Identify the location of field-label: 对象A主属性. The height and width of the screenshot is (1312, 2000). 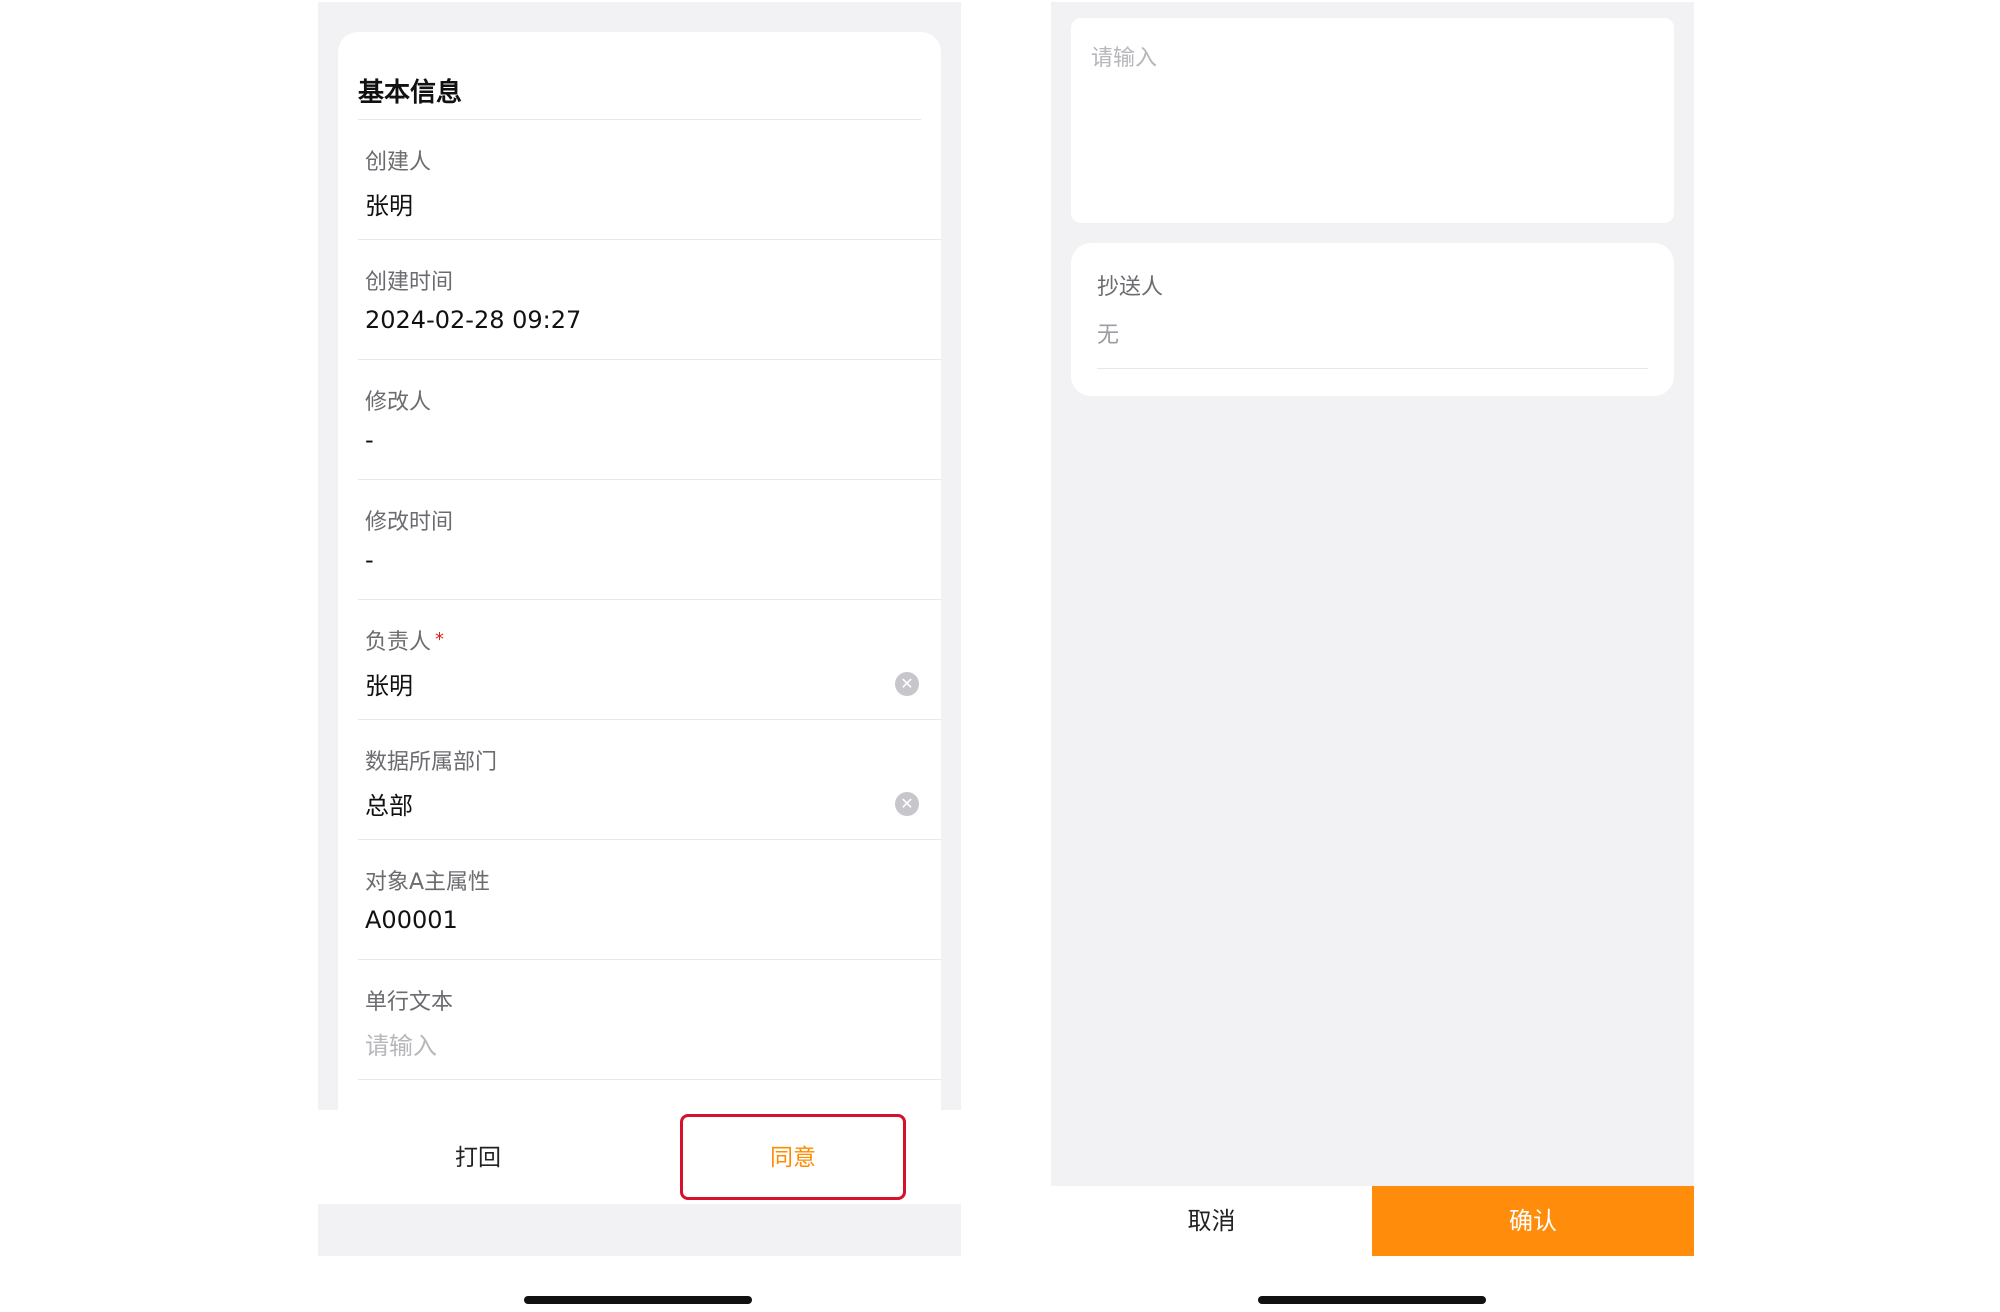
(427, 880).